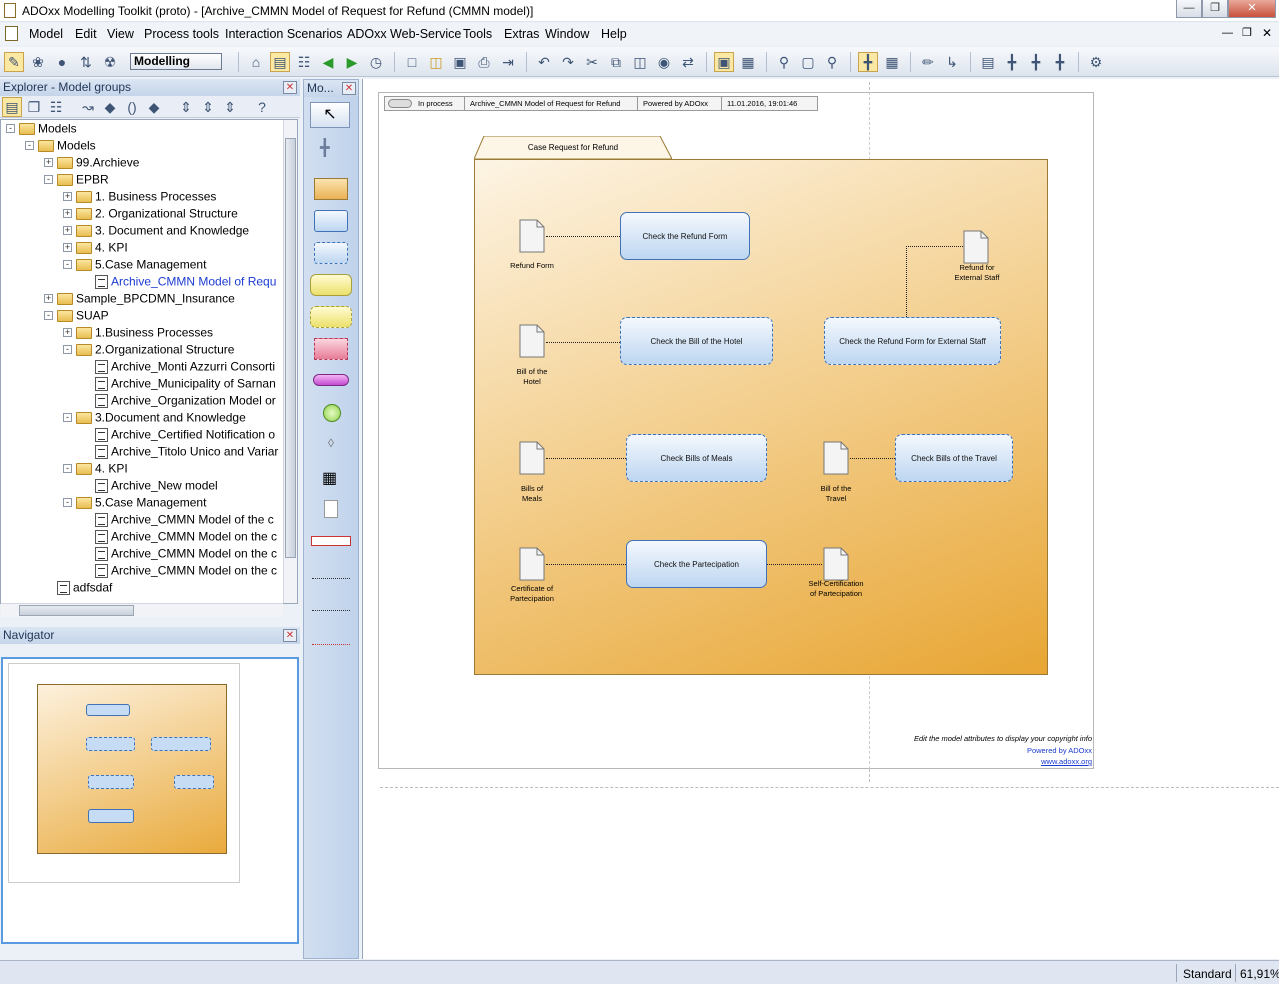 The image size is (1279, 984). What do you see at coordinates (954, 458) in the screenshot?
I see `task-check-bills-travel: Check Bills of the Travel` at bounding box center [954, 458].